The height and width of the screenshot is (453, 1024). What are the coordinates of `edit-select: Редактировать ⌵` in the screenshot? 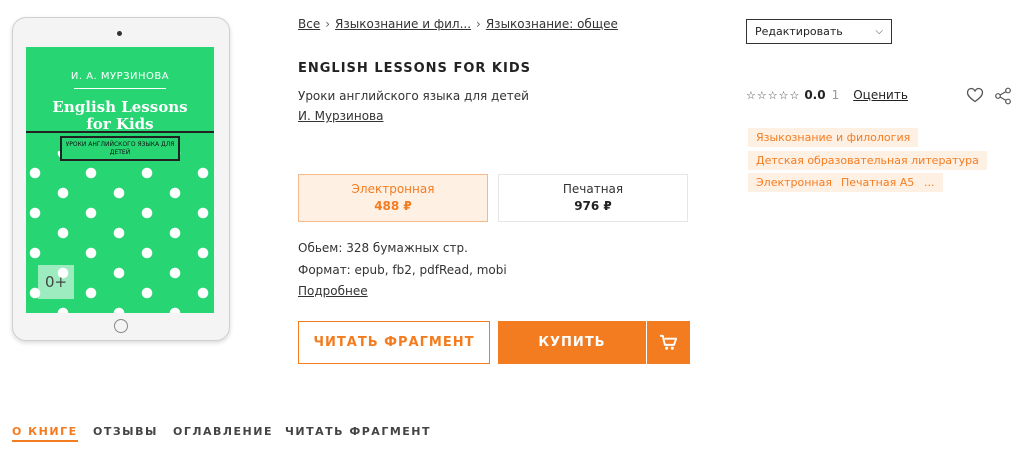 It's located at (819, 31).